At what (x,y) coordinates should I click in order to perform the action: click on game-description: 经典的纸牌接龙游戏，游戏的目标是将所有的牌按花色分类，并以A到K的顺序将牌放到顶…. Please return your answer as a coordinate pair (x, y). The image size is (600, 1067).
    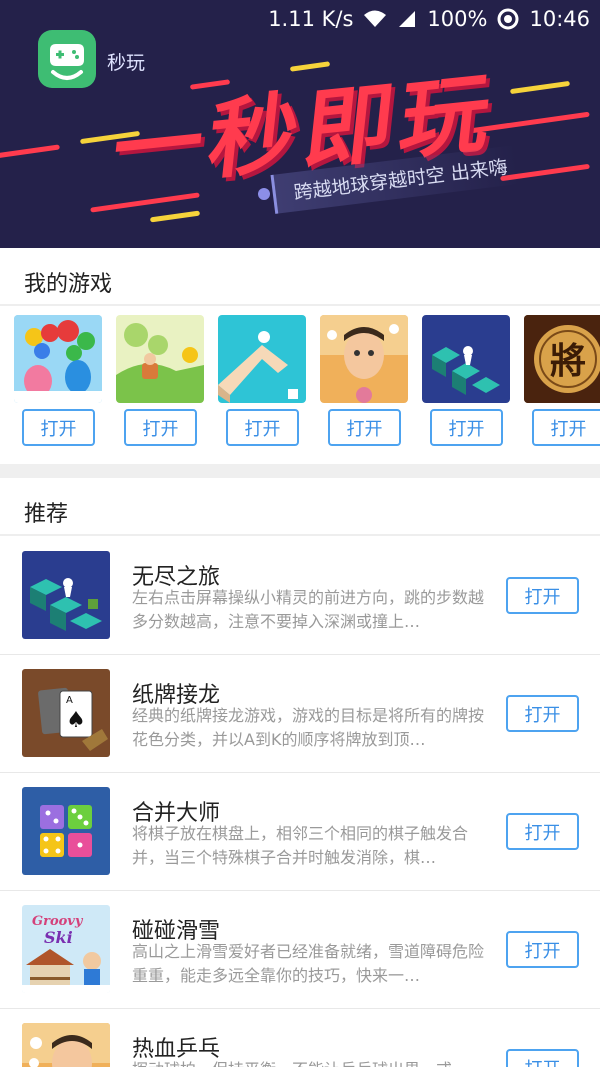
    Looking at the image, I should click on (308, 727).